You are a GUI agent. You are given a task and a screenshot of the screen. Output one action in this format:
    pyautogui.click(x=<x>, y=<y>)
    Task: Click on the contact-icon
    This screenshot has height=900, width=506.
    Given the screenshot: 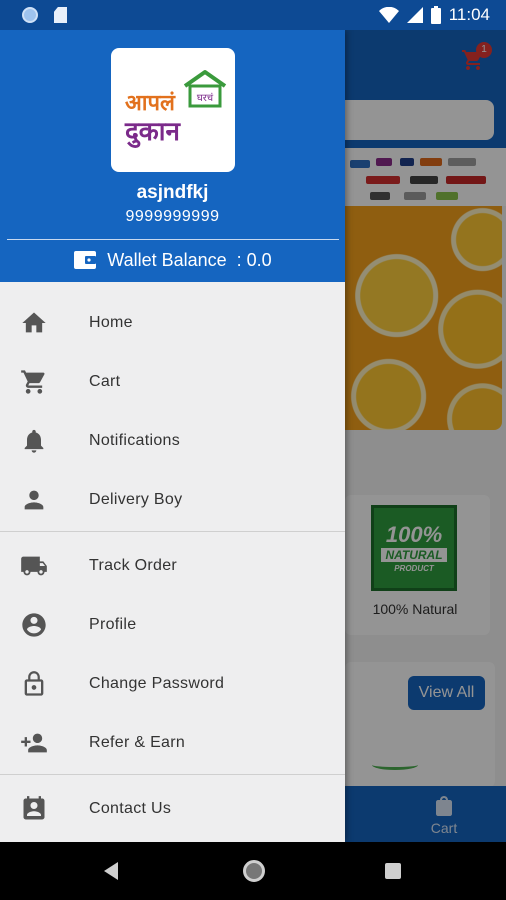 What is the action you would take?
    pyautogui.click(x=34, y=809)
    